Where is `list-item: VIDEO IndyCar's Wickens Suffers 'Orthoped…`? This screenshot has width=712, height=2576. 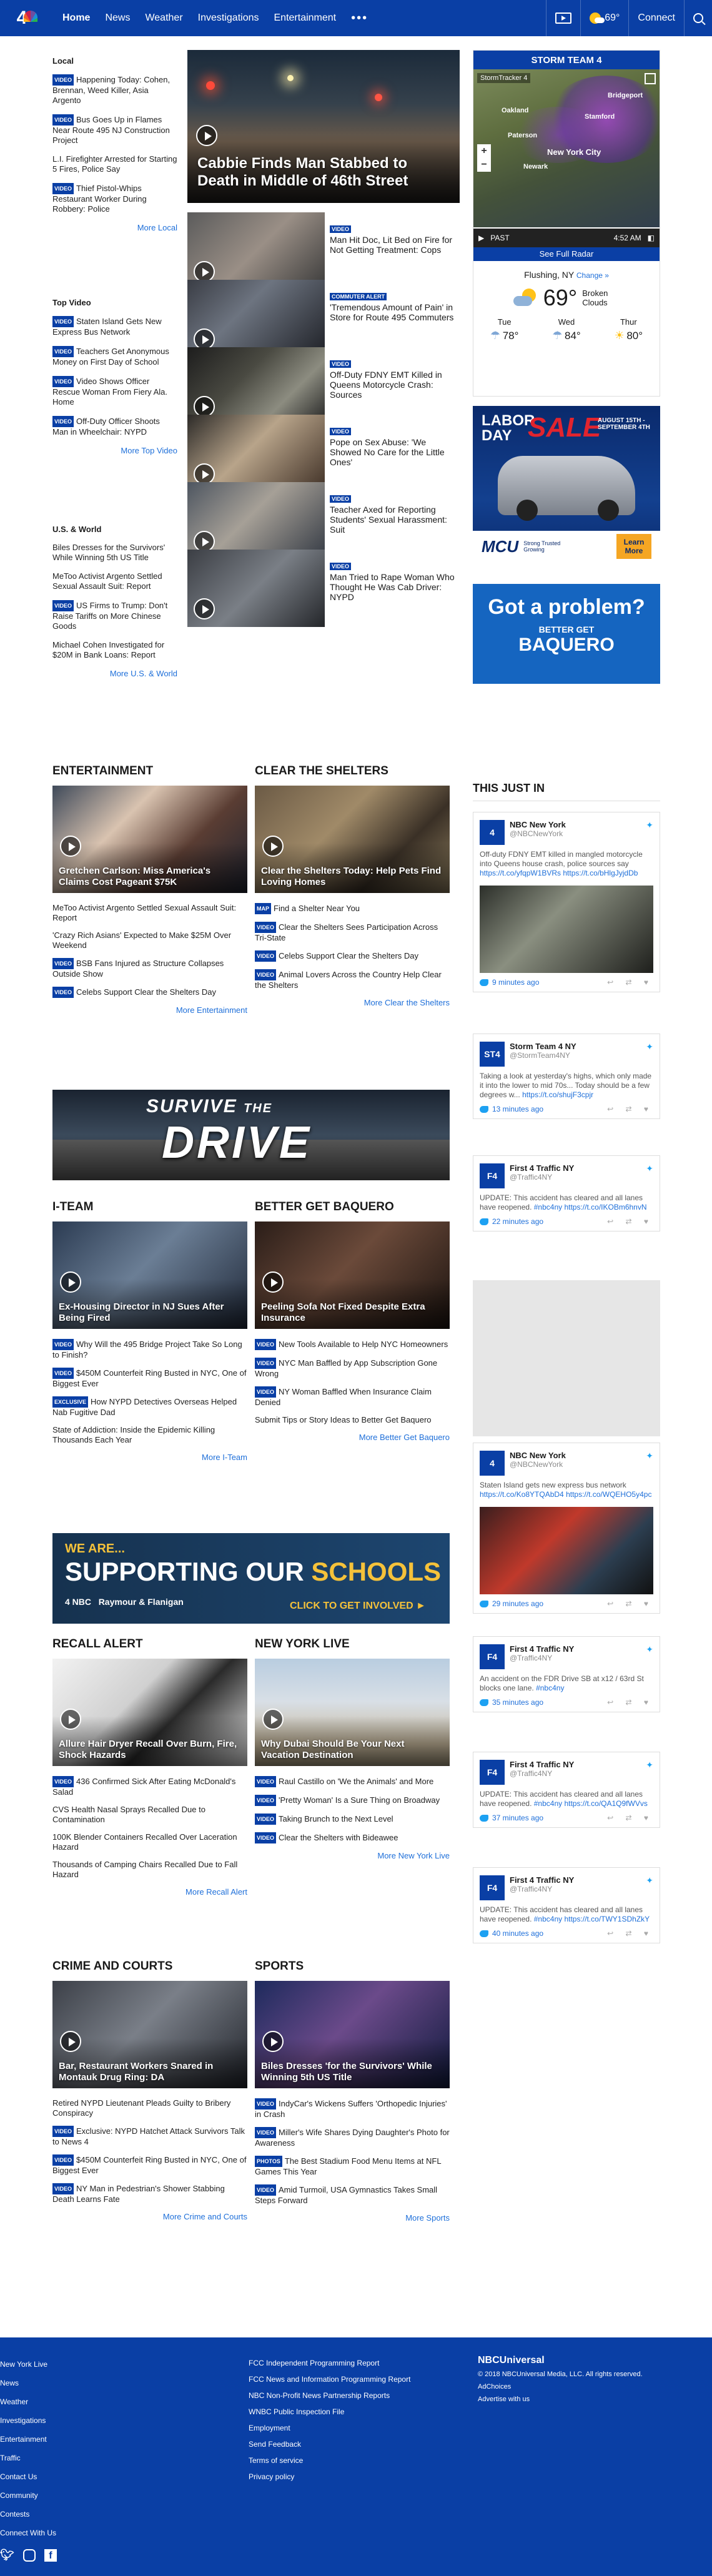 list-item: VIDEO IndyCar's Wickens Suffers 'Orthoped… is located at coordinates (353, 2109).